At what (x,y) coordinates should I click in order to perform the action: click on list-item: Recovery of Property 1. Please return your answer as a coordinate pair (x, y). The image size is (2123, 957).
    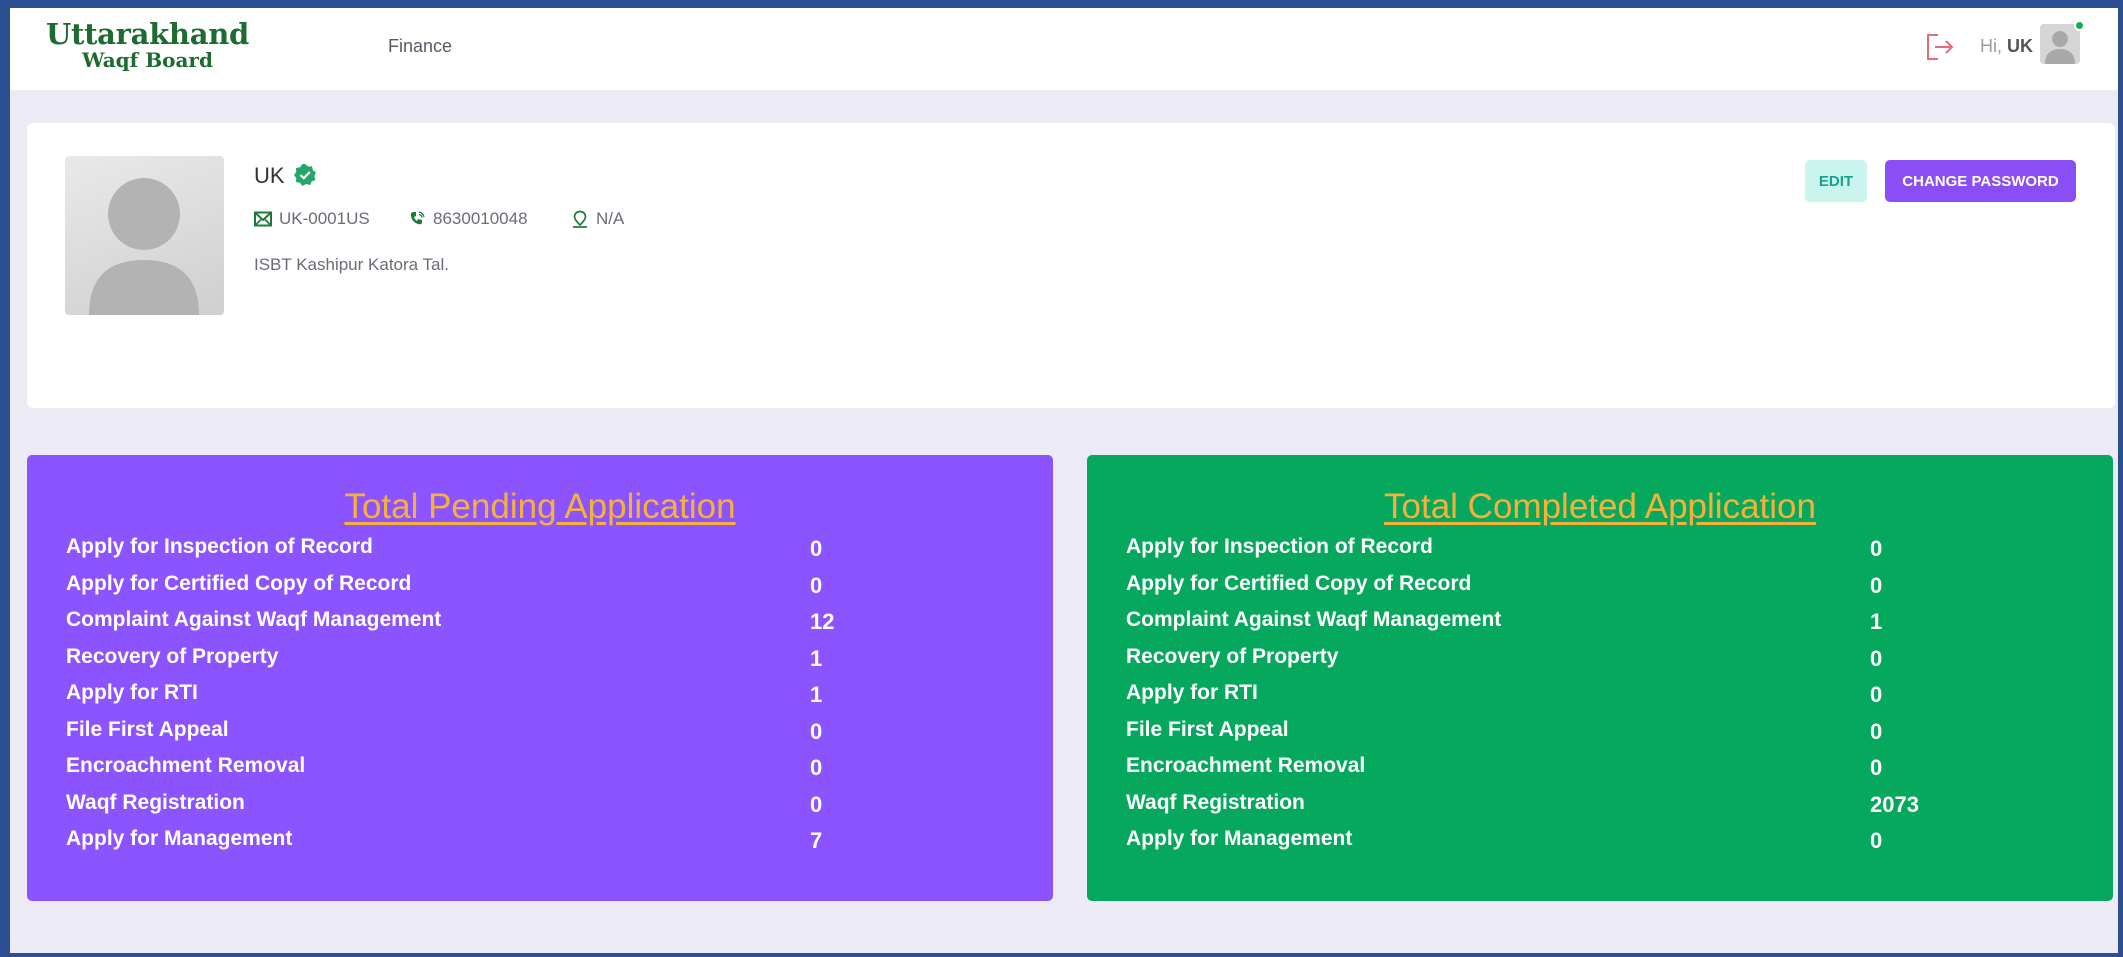
    Looking at the image, I should click on (546, 659).